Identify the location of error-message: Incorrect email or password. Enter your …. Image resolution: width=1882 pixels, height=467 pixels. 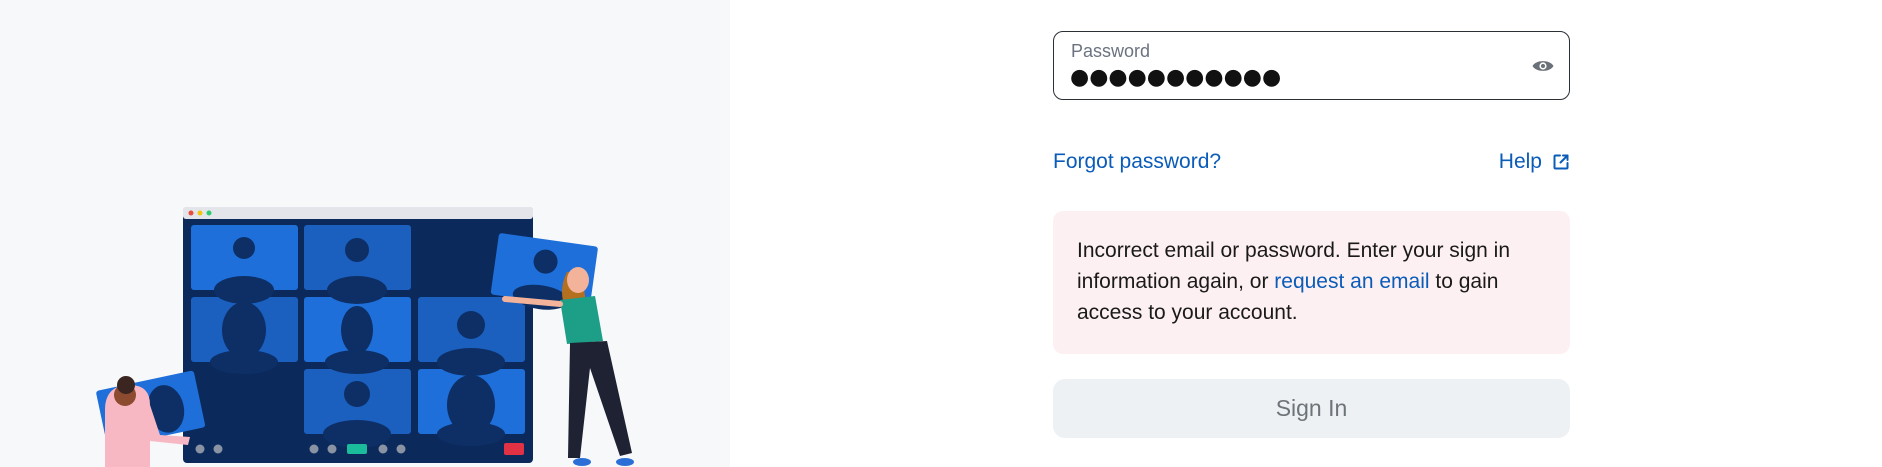
(1311, 282).